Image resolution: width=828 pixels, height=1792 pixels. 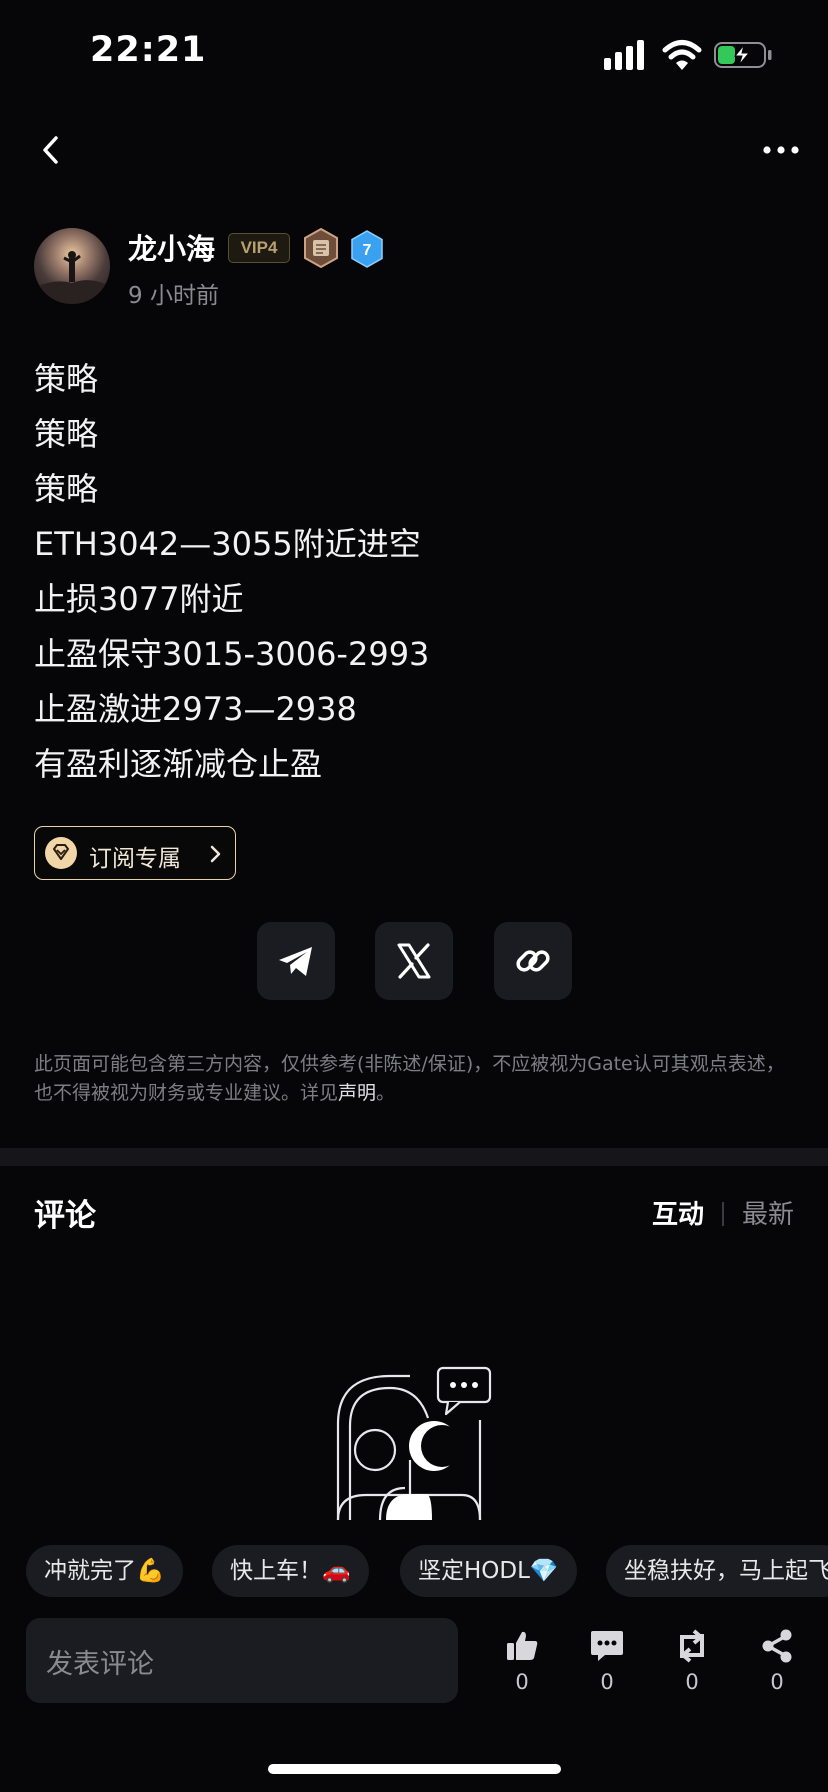 I want to click on telegram-icon, so click(x=295, y=961).